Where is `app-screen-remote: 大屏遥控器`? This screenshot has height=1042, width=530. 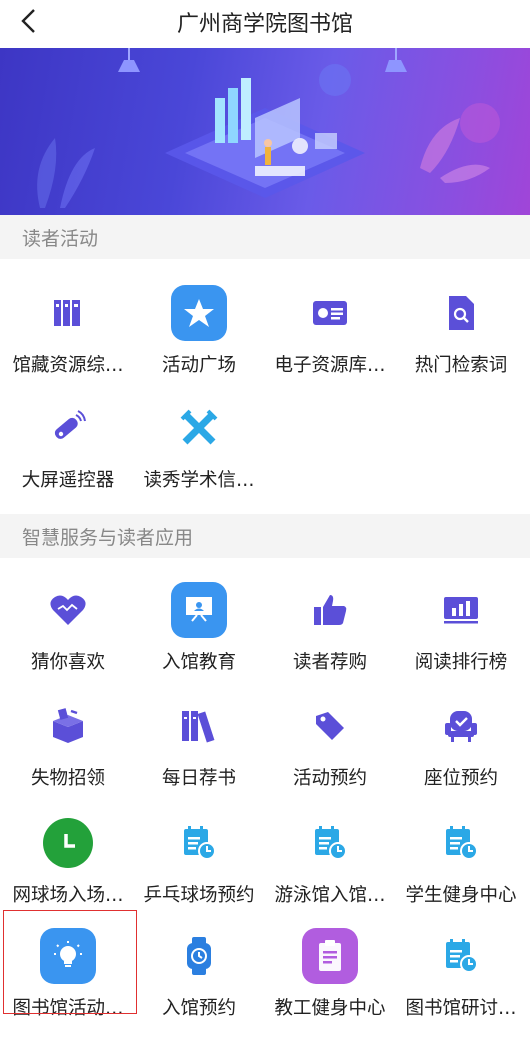
app-screen-remote: 大屏遥控器 is located at coordinates (68, 455).